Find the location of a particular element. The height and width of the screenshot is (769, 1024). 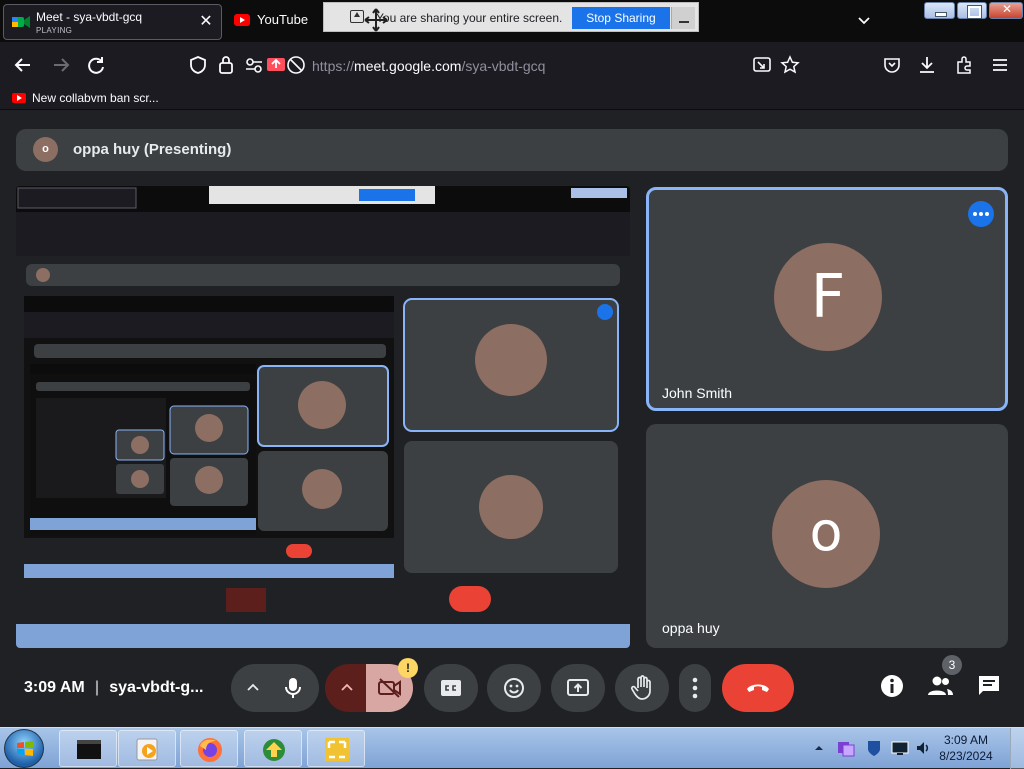

list-all-tabs-icon is located at coordinates (864, 20).